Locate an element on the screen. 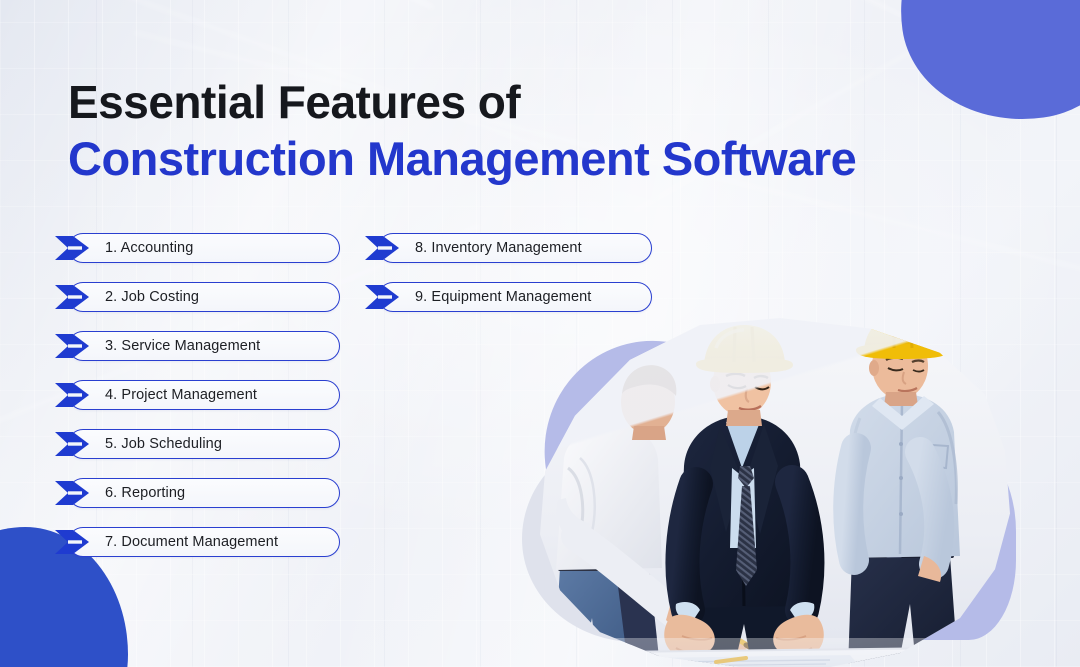 This screenshot has height=667, width=1080. feature-item-2: 2. Job Costing is located at coordinates (197, 297).